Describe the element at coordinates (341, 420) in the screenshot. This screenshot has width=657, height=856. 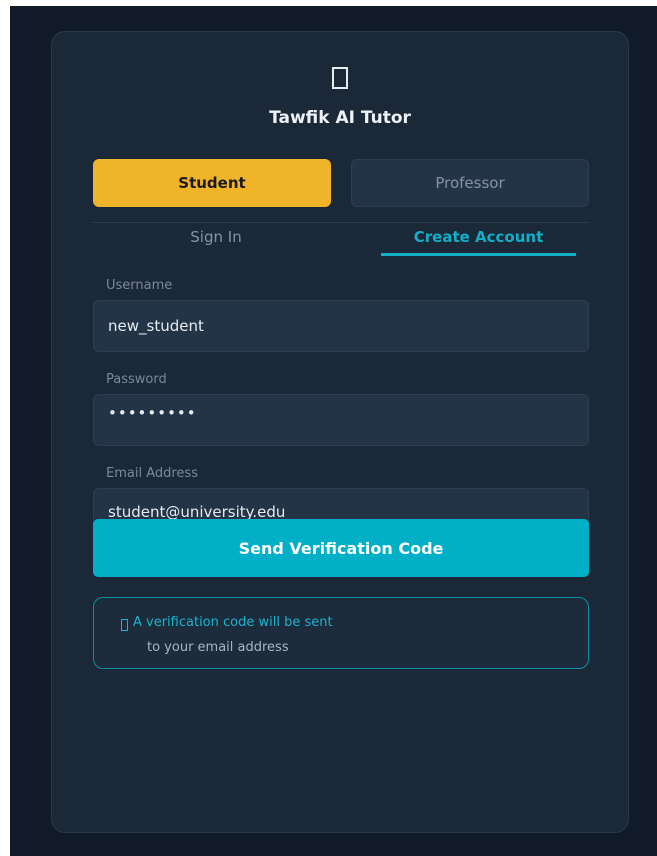
I see `password-field: •••••••••` at that location.